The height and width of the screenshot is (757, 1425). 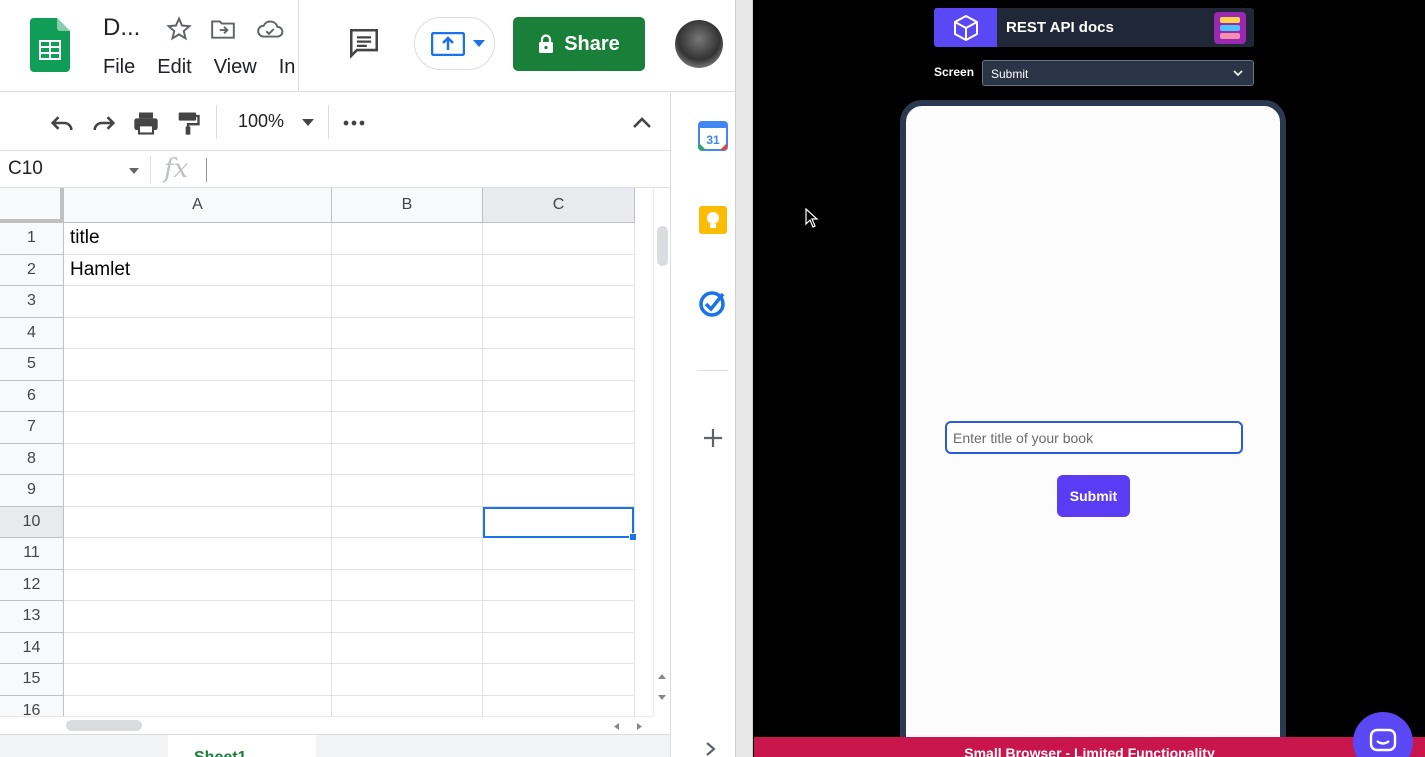 I want to click on row-header: 15, so click(x=32, y=680).